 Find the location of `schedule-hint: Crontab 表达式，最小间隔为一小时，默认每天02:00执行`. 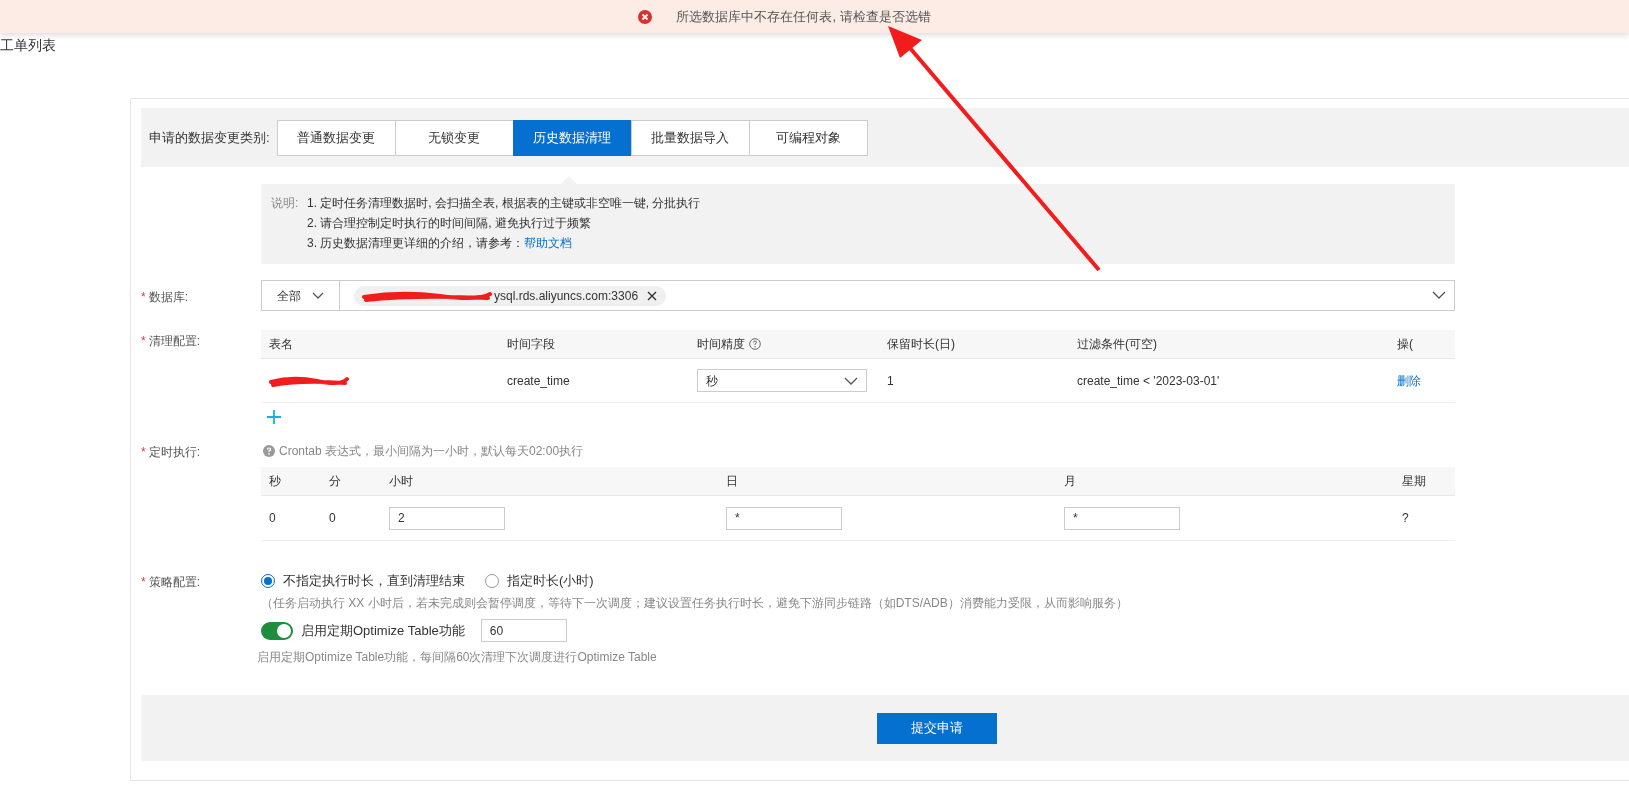

schedule-hint: Crontab 表达式，最小间隔为一小时，默认每天02:00执行 is located at coordinates (431, 451).